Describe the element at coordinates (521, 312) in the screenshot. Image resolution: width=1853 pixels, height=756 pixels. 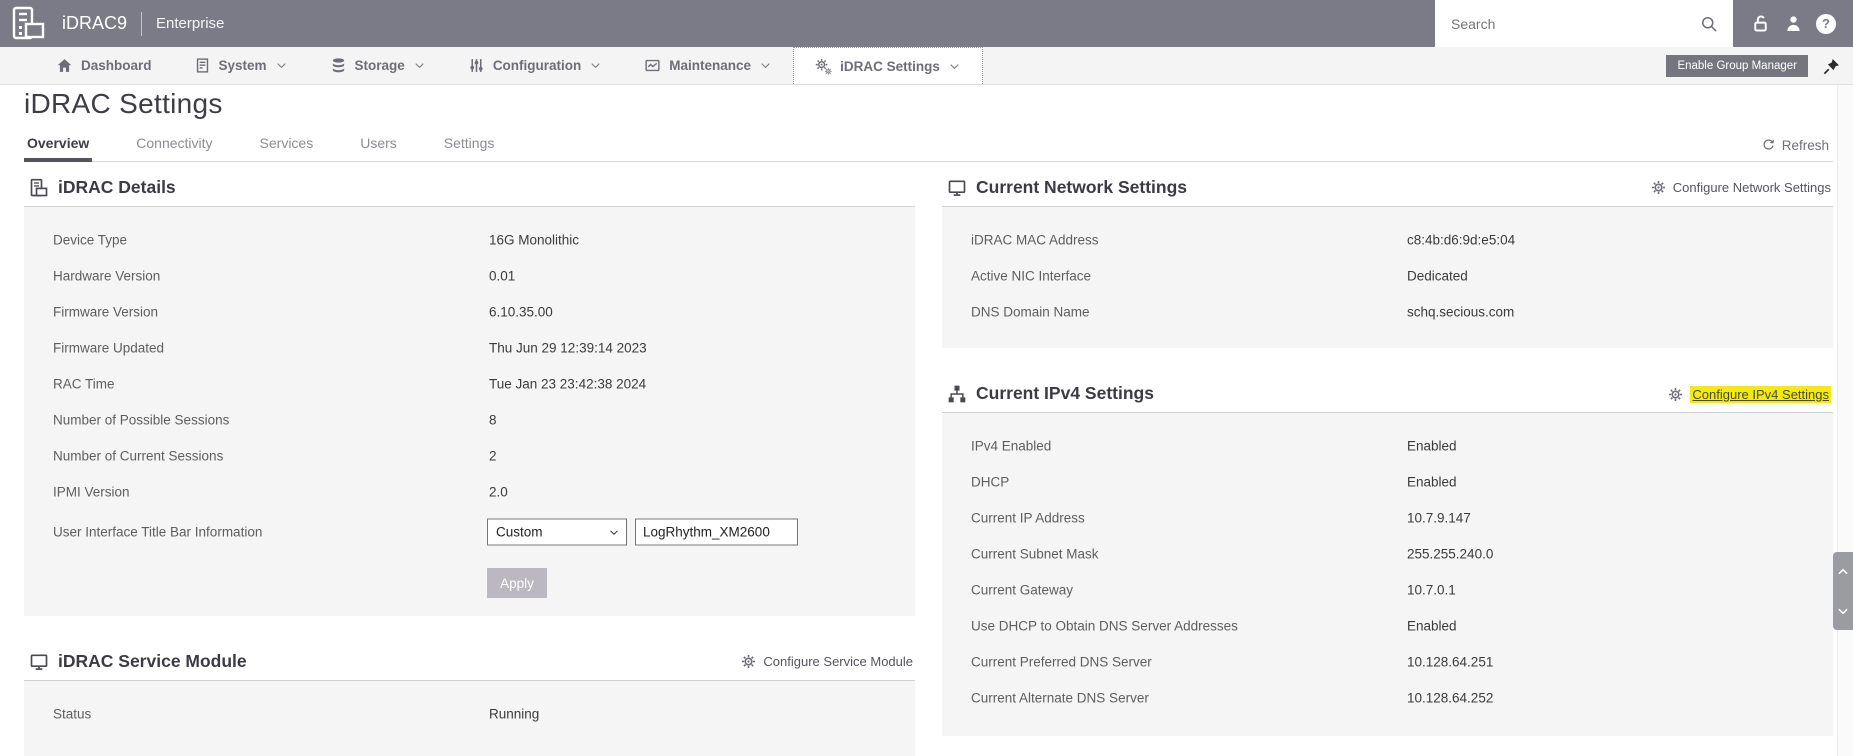
I see `row-value: 6.10.35.00` at that location.